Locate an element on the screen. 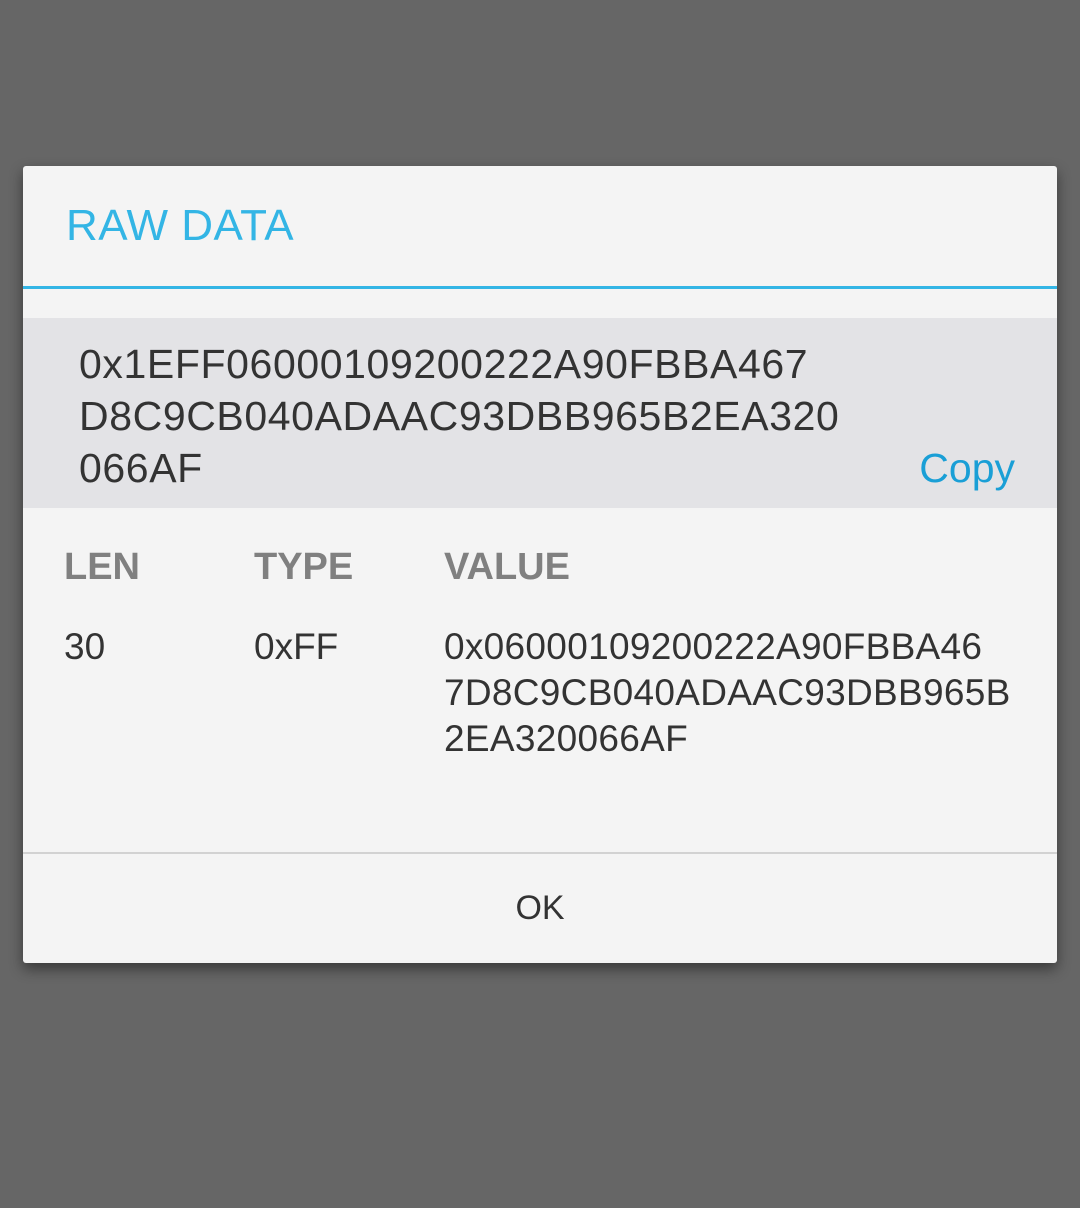 The height and width of the screenshot is (1208, 1080). cell-value-line: 7D8C9CB040ADAAC93DBB965B is located at coordinates (727, 692).